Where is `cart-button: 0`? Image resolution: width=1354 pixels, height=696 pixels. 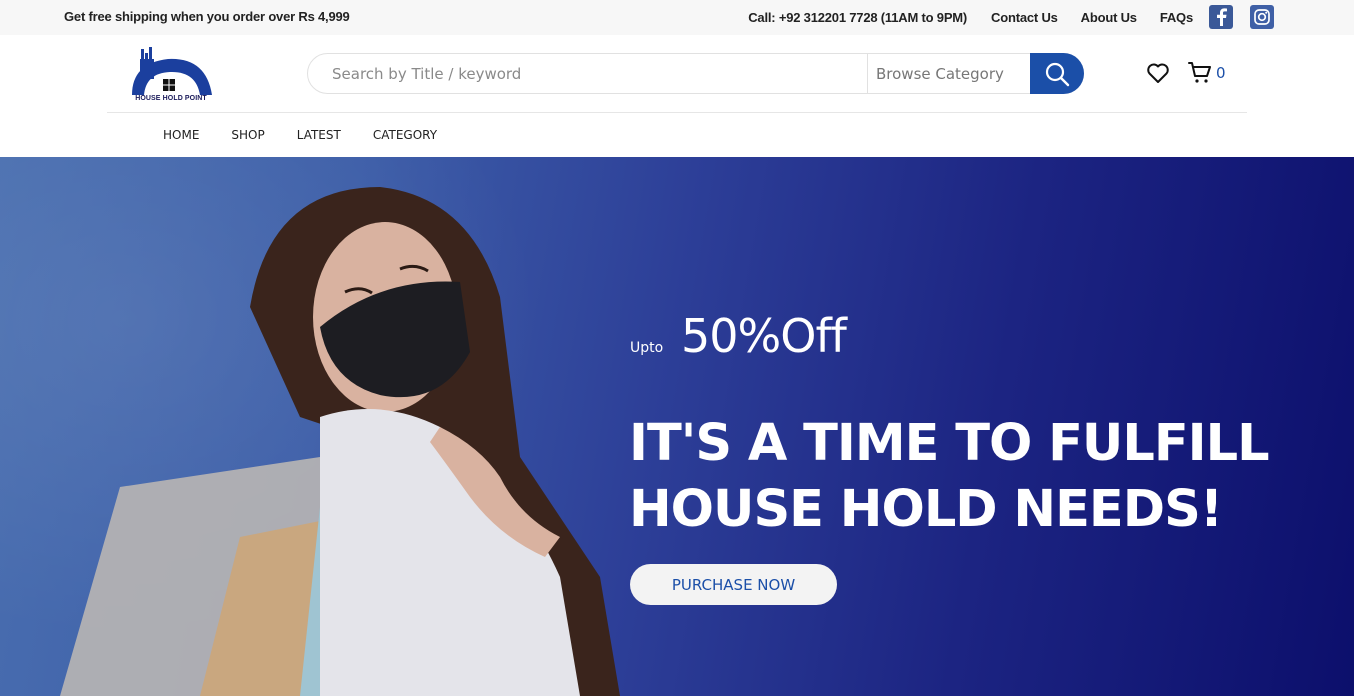
cart-button: 0 is located at coordinates (1207, 73).